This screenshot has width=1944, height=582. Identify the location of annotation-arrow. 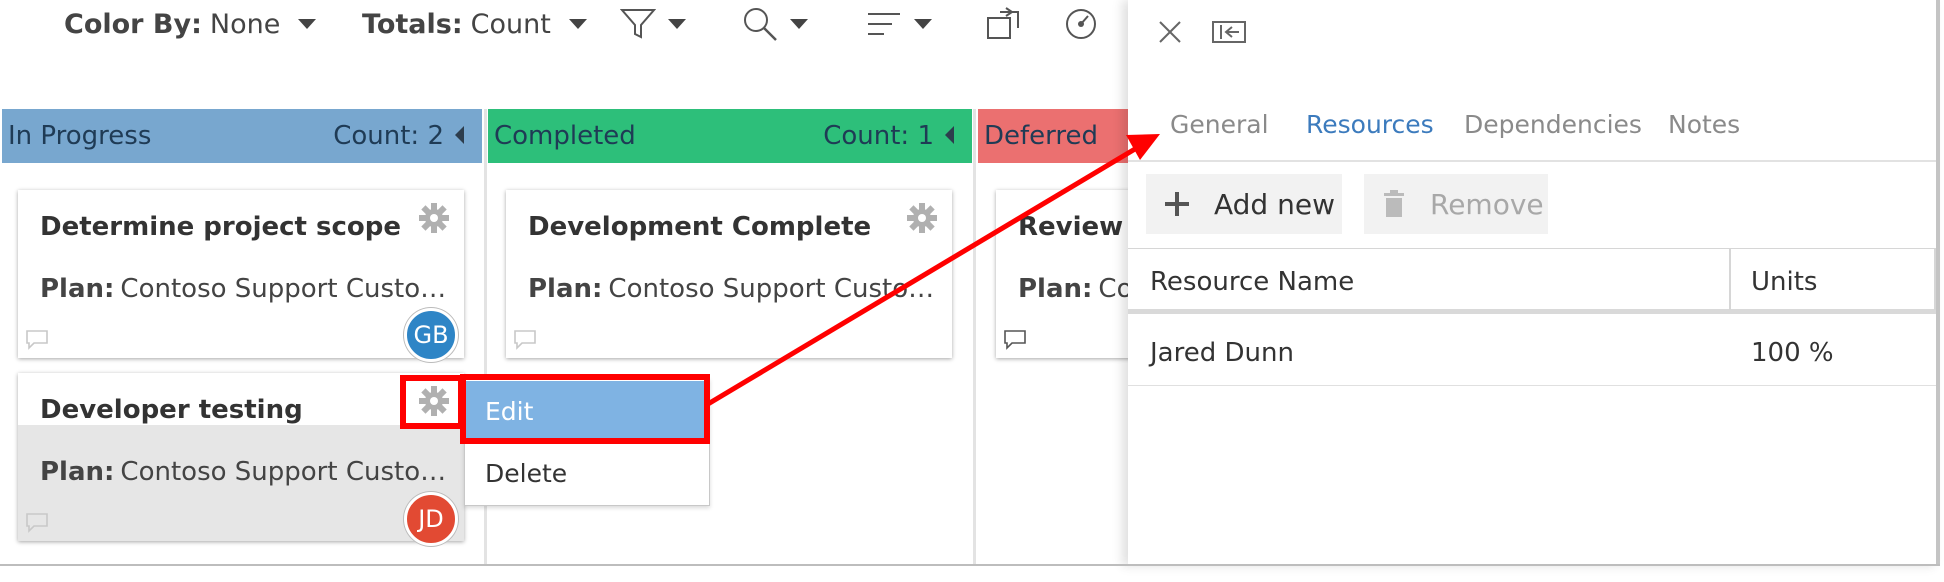
(933, 270).